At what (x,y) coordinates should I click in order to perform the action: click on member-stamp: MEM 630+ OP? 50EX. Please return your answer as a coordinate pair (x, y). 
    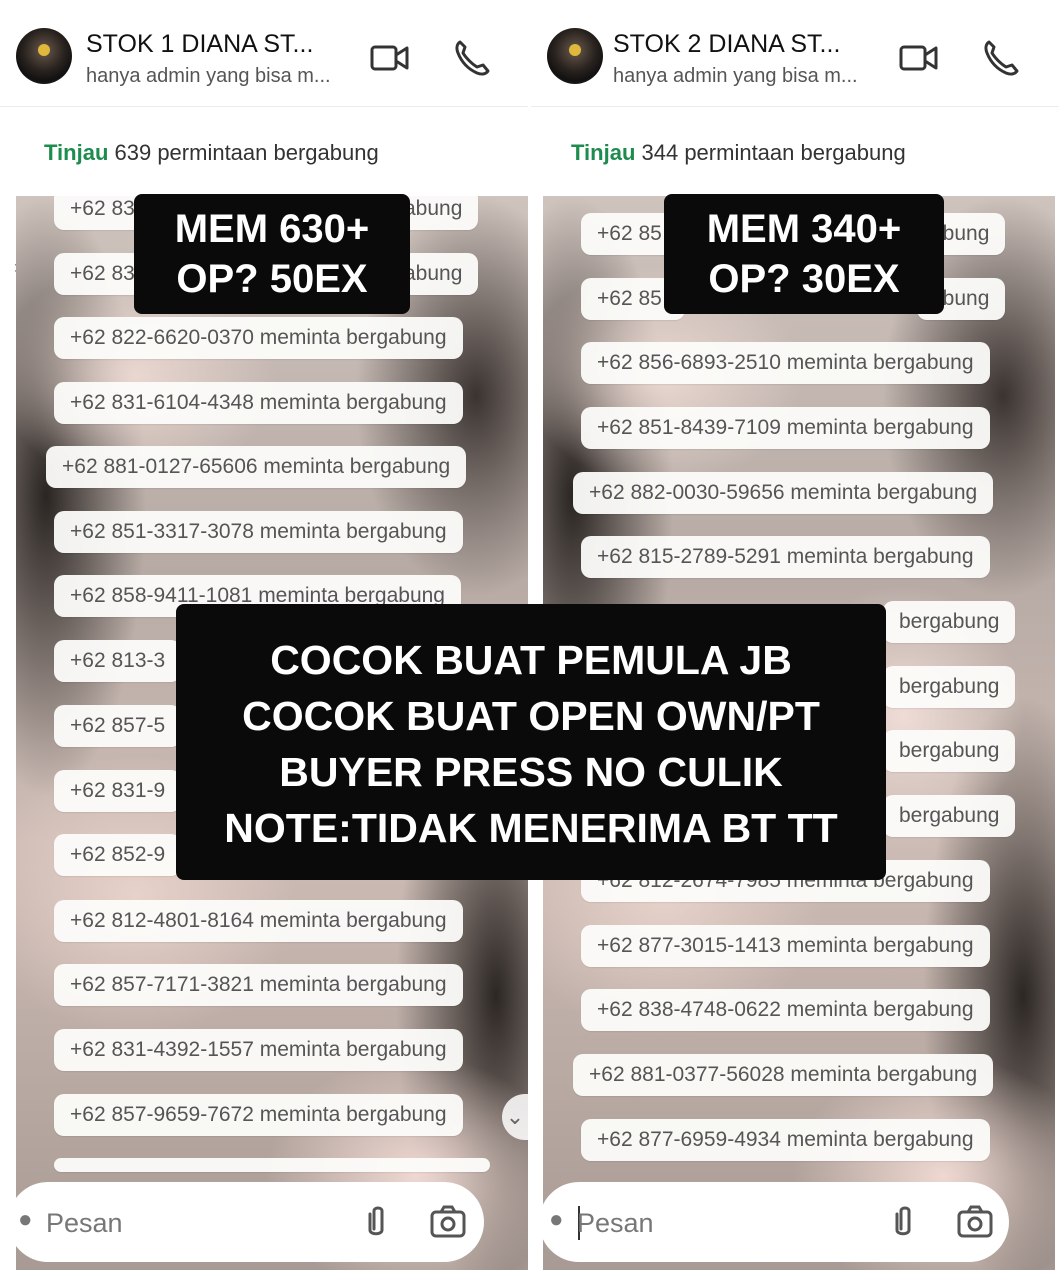
    Looking at the image, I should click on (272, 254).